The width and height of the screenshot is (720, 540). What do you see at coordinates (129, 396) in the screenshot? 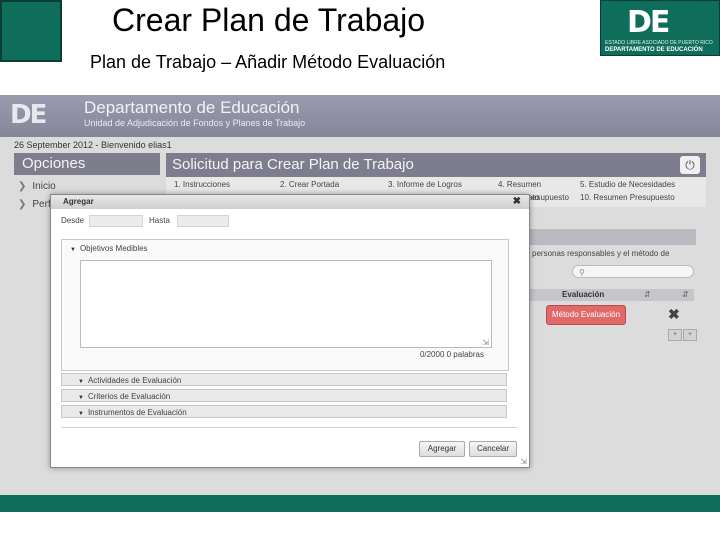
I see `accordion-label: Criterios de Evaluación` at bounding box center [129, 396].